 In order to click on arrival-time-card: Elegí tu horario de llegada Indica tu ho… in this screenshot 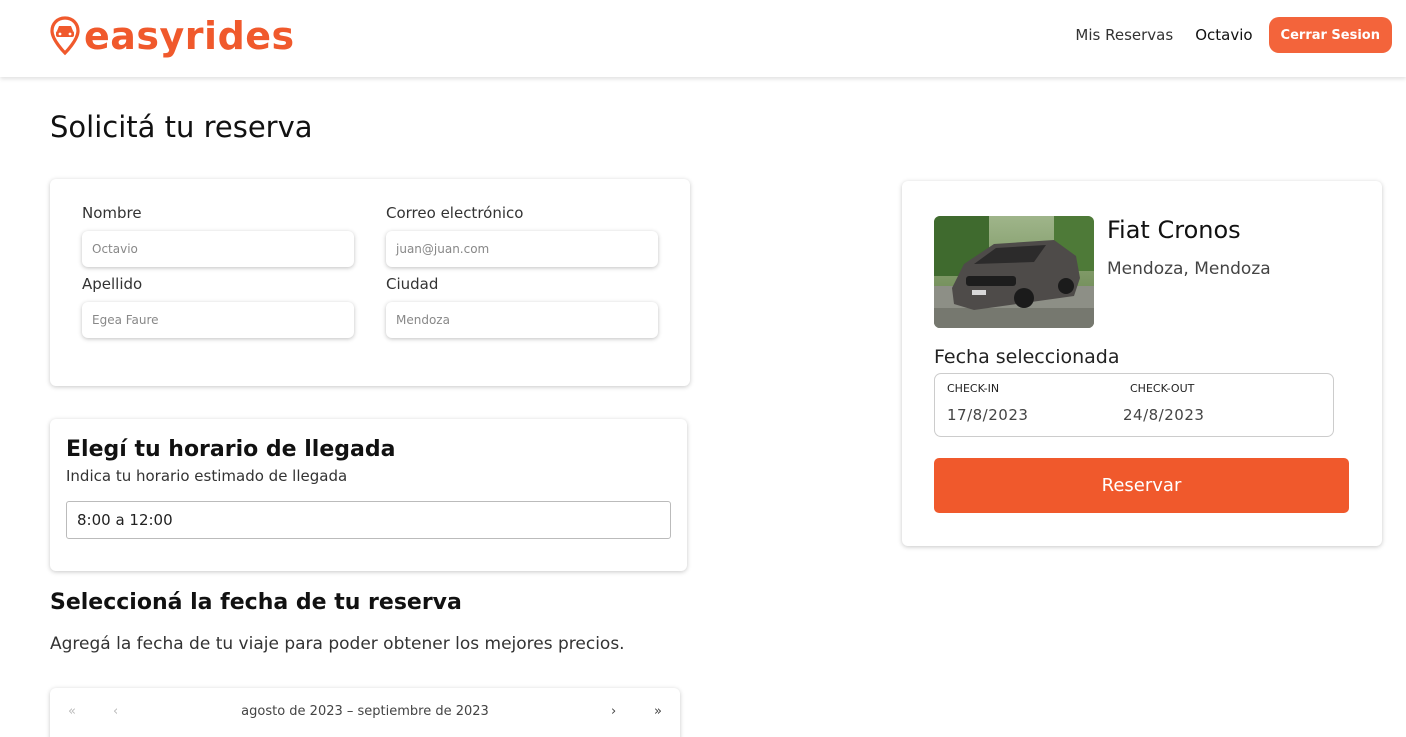, I will do `click(368, 495)`.